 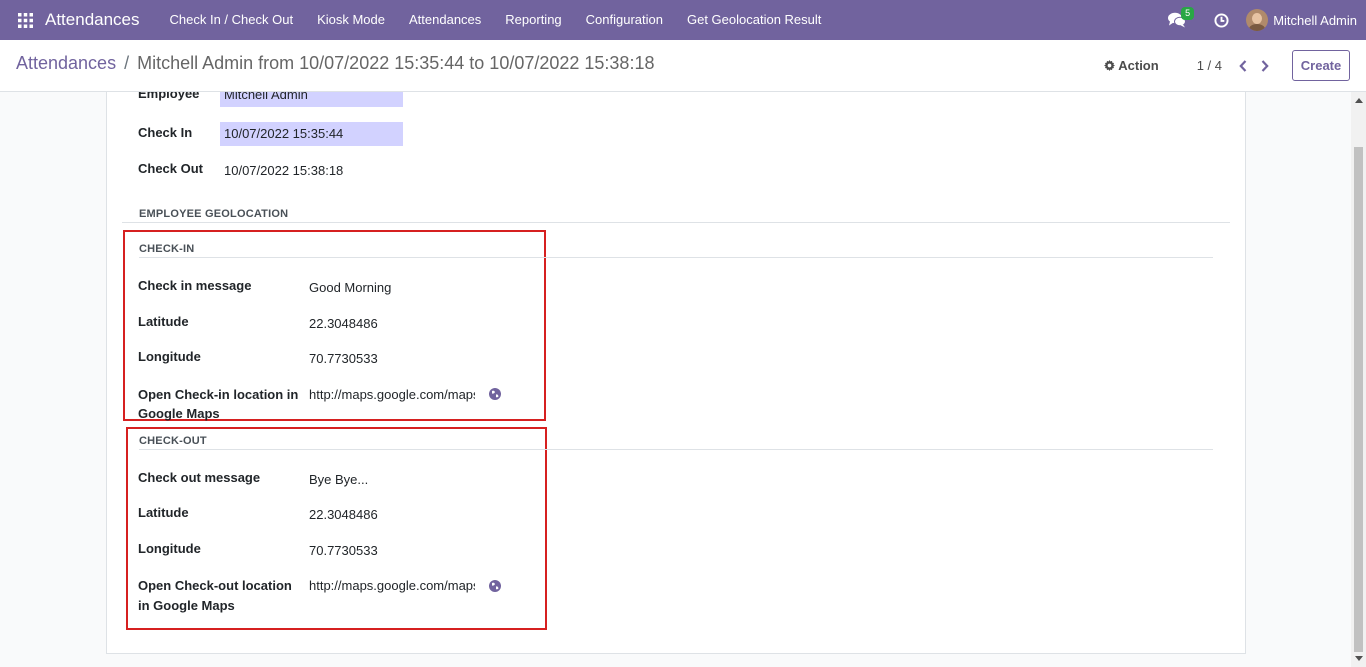 I want to click on breadcrumb-root: Attendances, so click(x=66, y=63).